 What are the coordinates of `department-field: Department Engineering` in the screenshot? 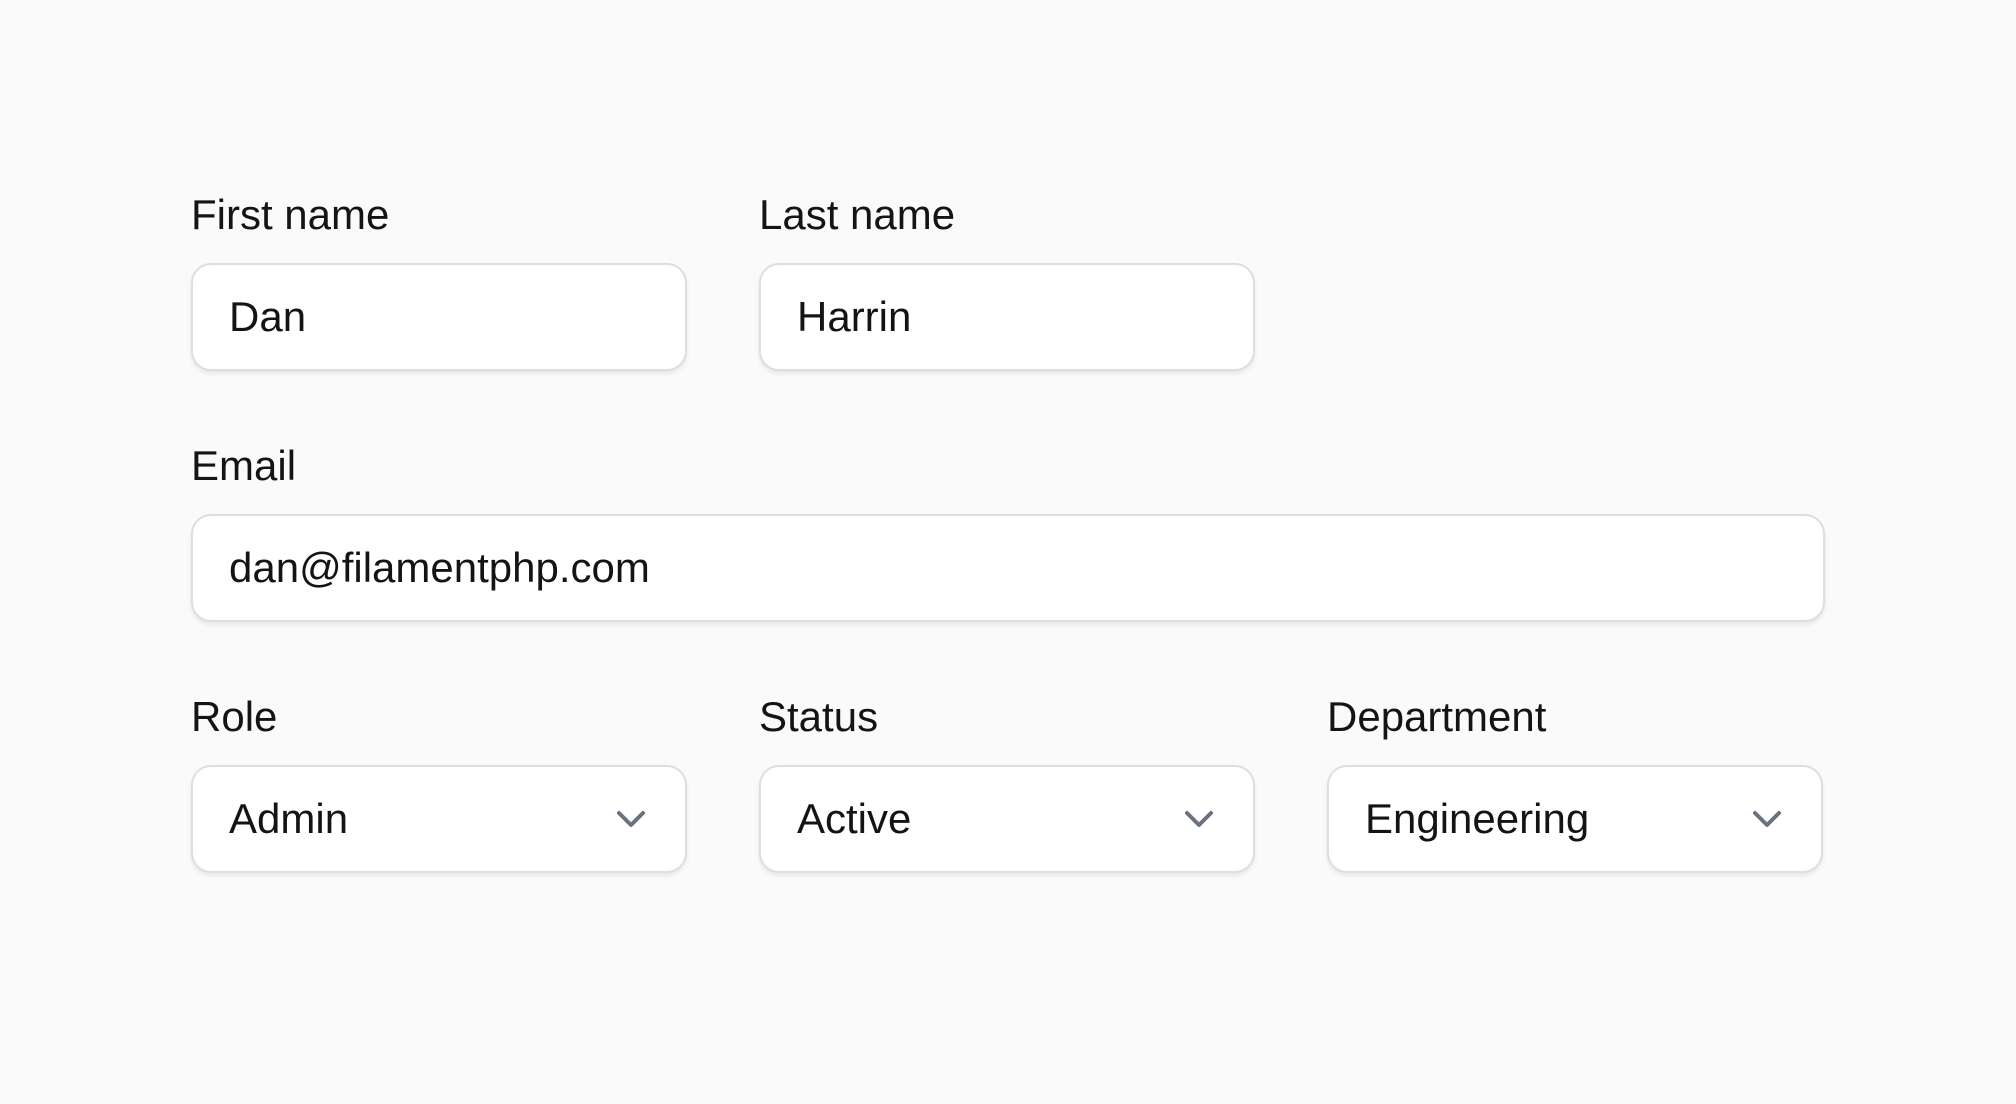 It's located at (1575, 782).